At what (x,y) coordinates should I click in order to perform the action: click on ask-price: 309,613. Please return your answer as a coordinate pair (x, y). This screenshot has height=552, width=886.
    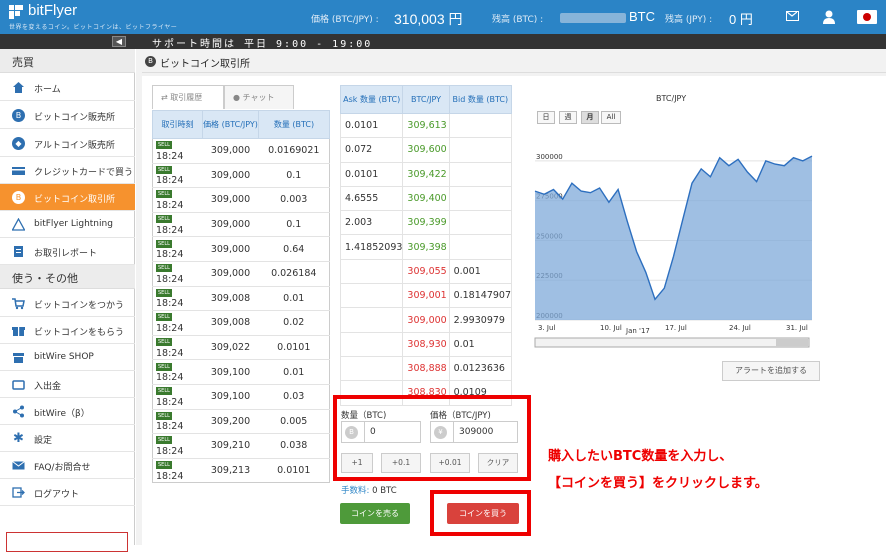
    Looking at the image, I should click on (426, 125).